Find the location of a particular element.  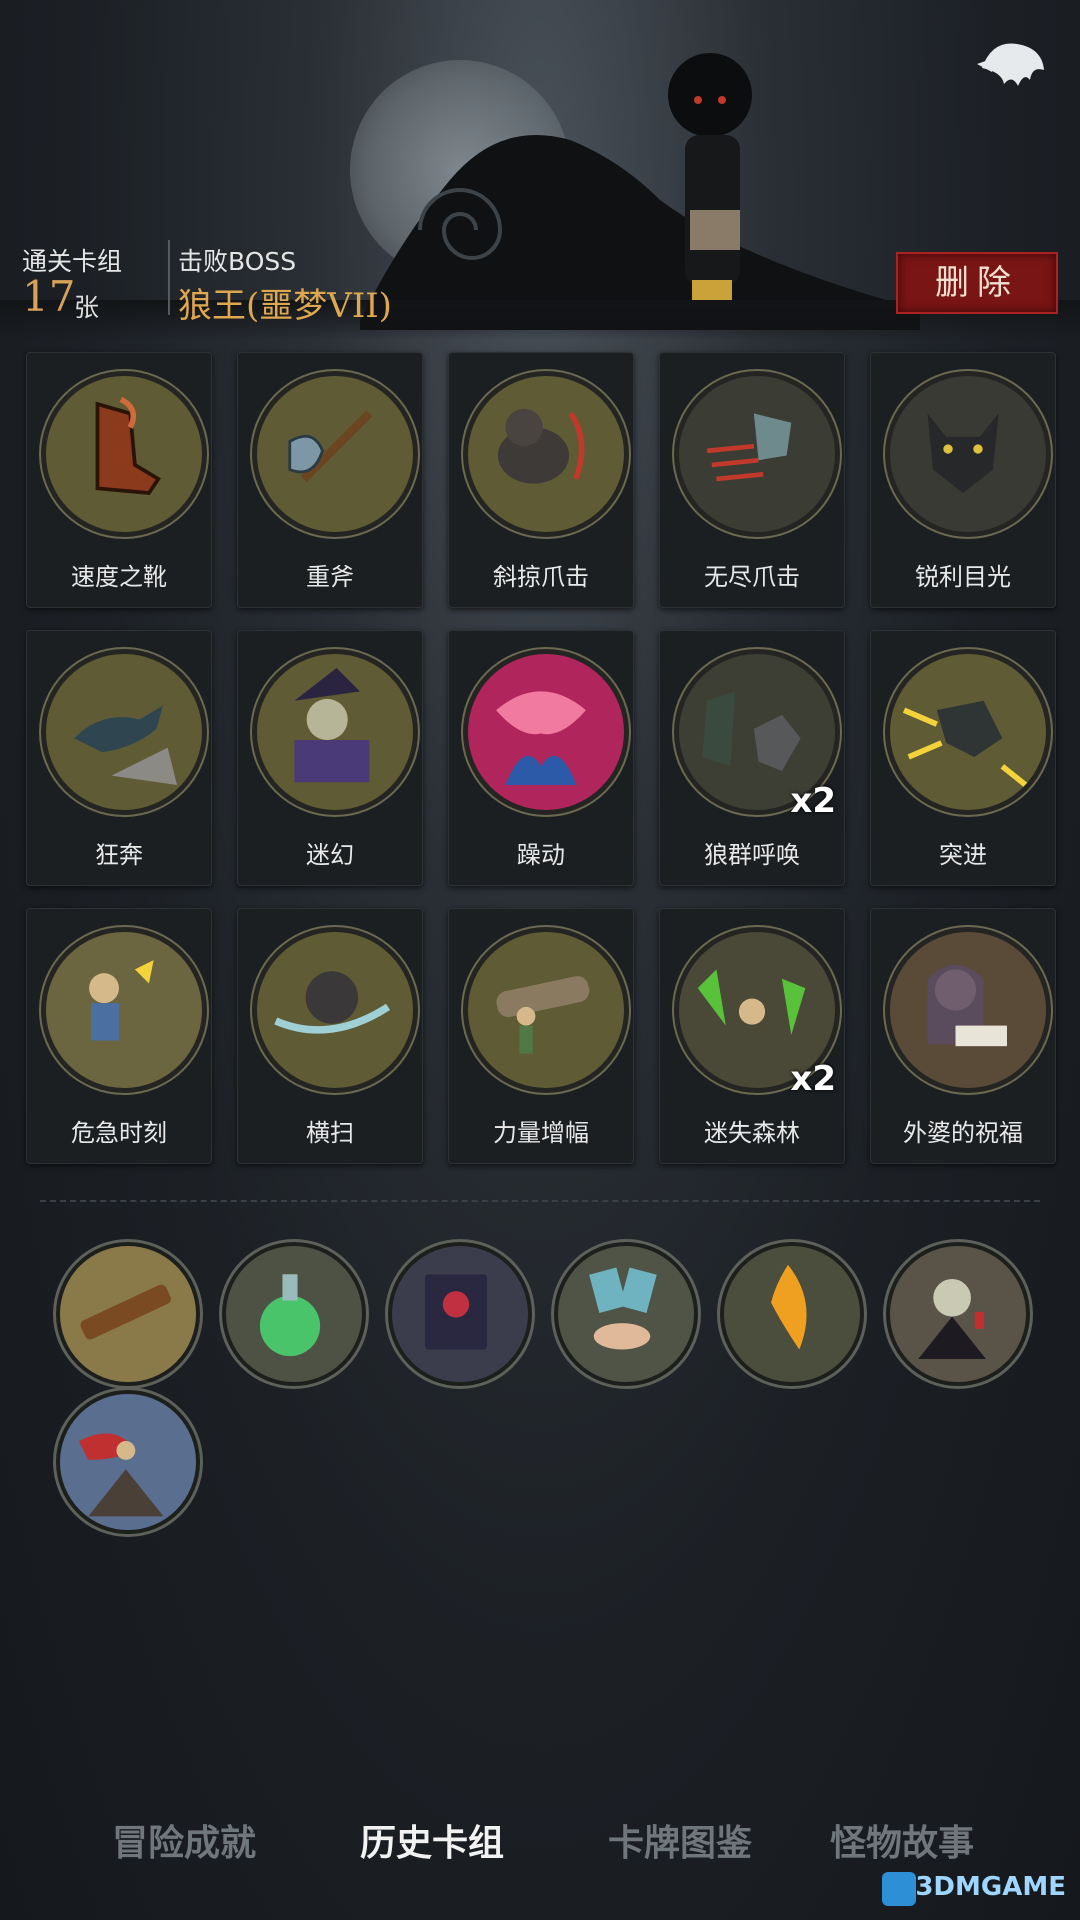

card-item: 速度之靴 is located at coordinates (119, 480).